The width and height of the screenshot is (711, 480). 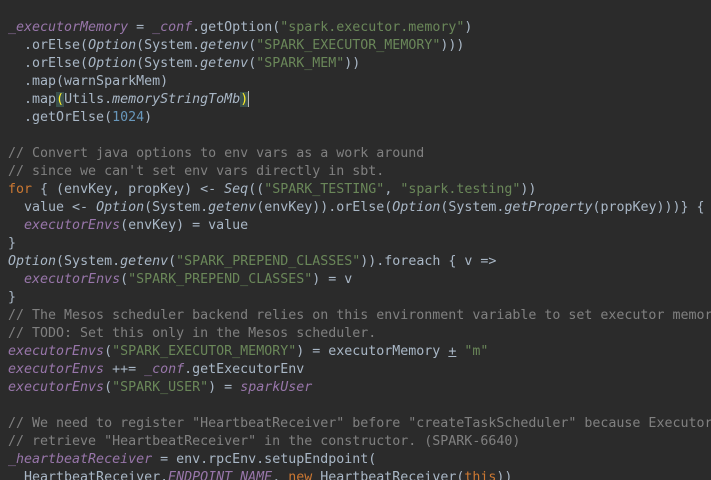 What do you see at coordinates (372, 351) in the screenshot?
I see `code-token: ) = executorMemory` at bounding box center [372, 351].